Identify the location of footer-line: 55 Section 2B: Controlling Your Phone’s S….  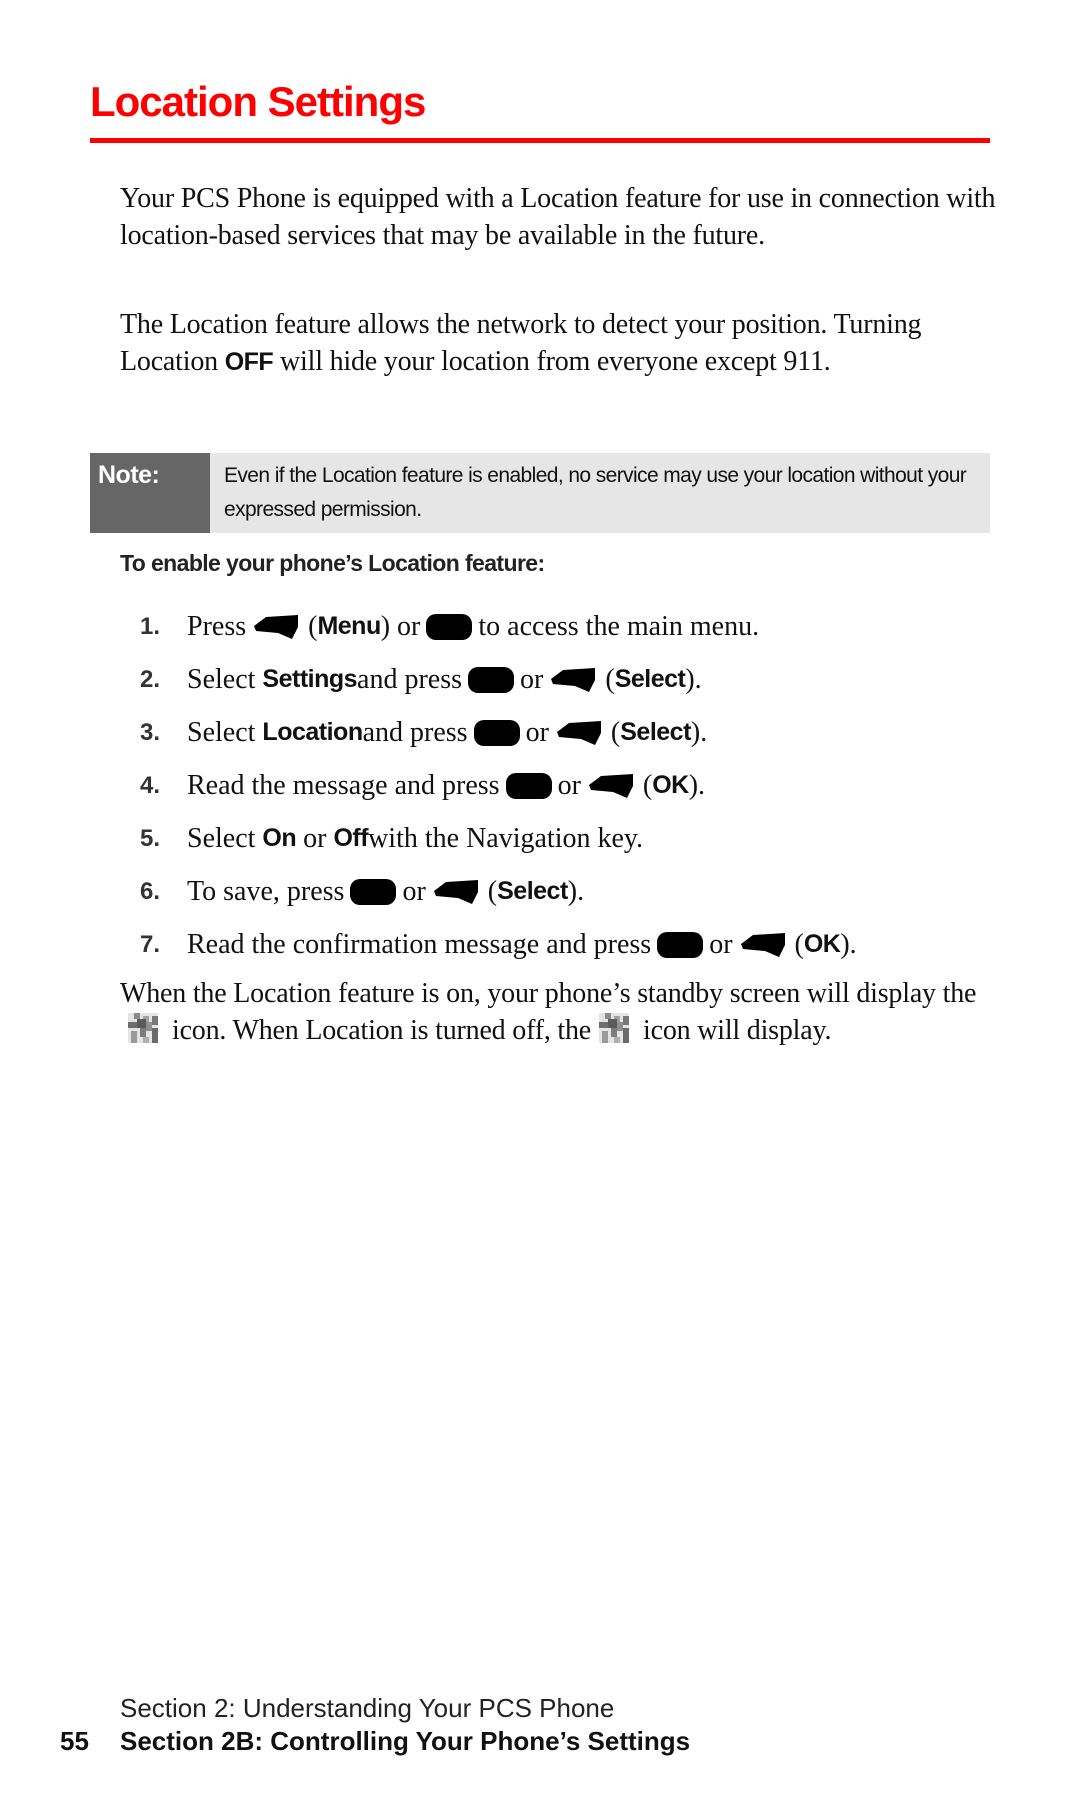
(375, 1741).